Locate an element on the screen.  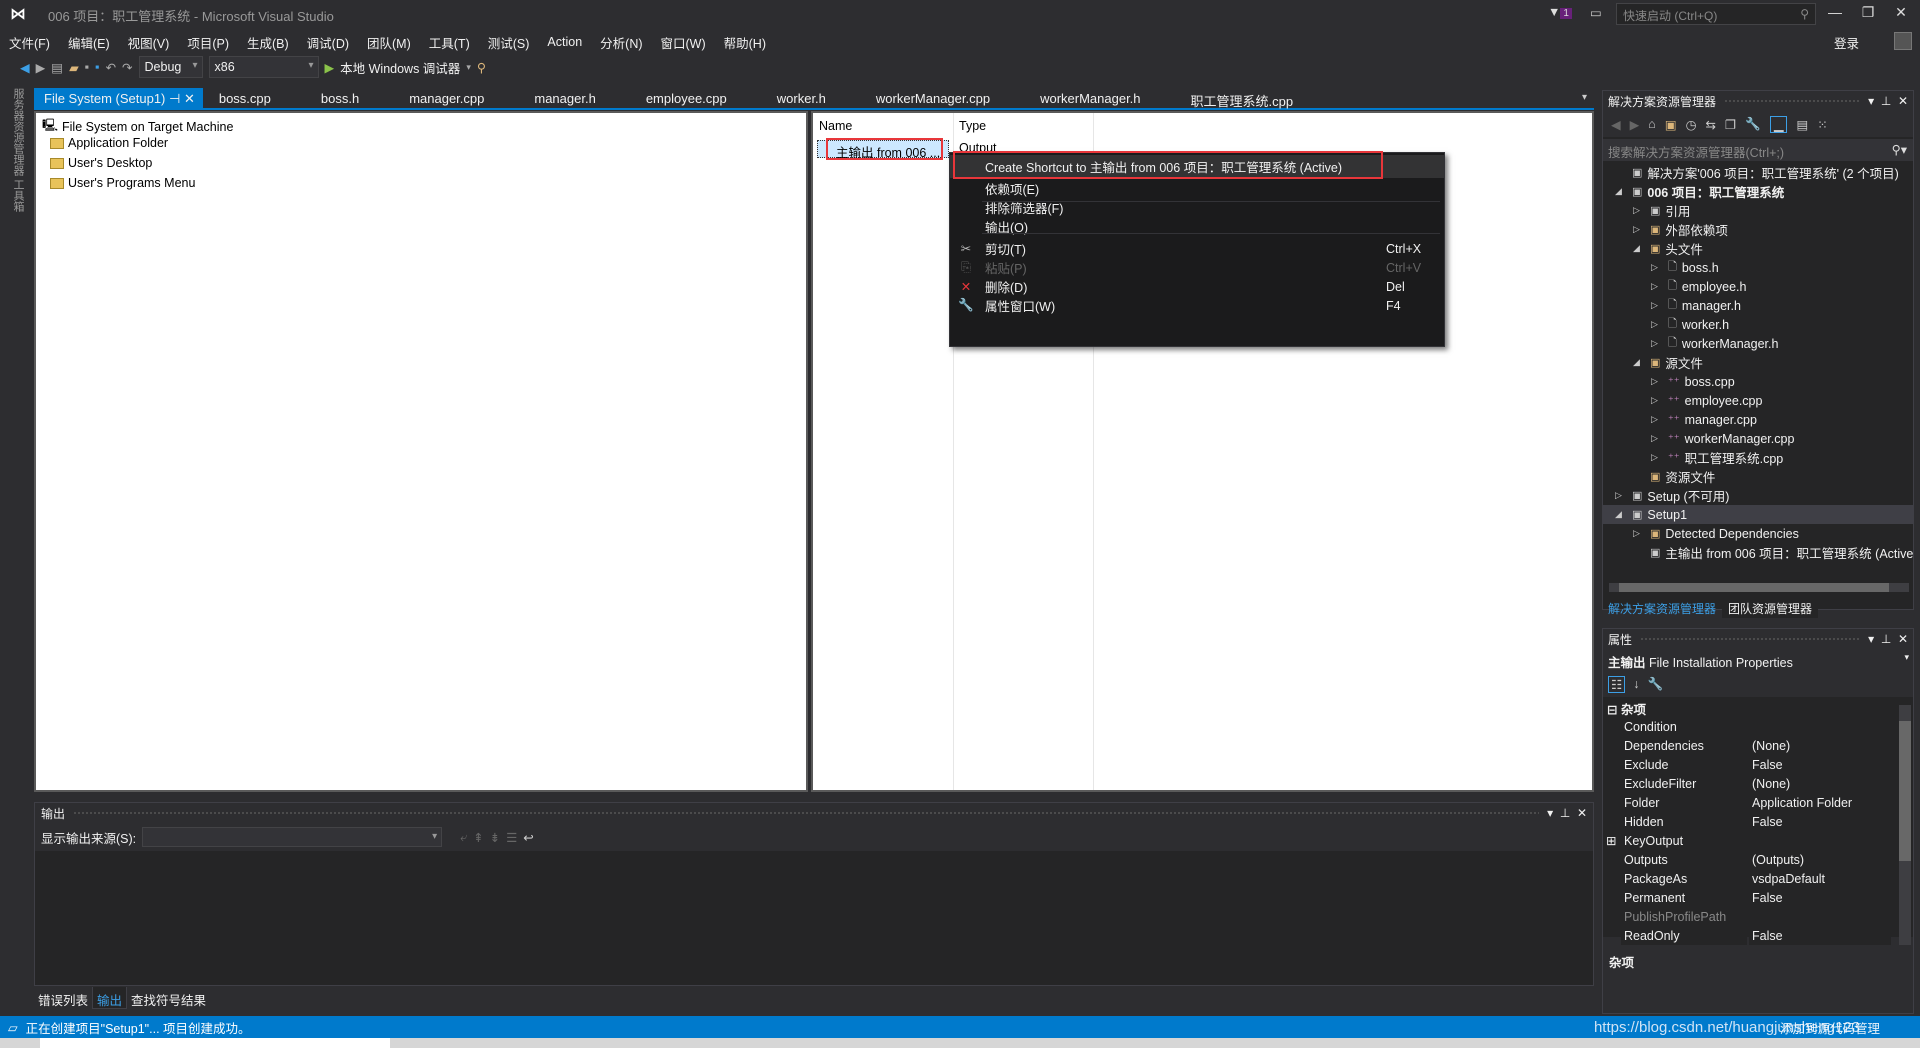
filter-icon: ▼ 1 is located at coordinates (1560, 12).